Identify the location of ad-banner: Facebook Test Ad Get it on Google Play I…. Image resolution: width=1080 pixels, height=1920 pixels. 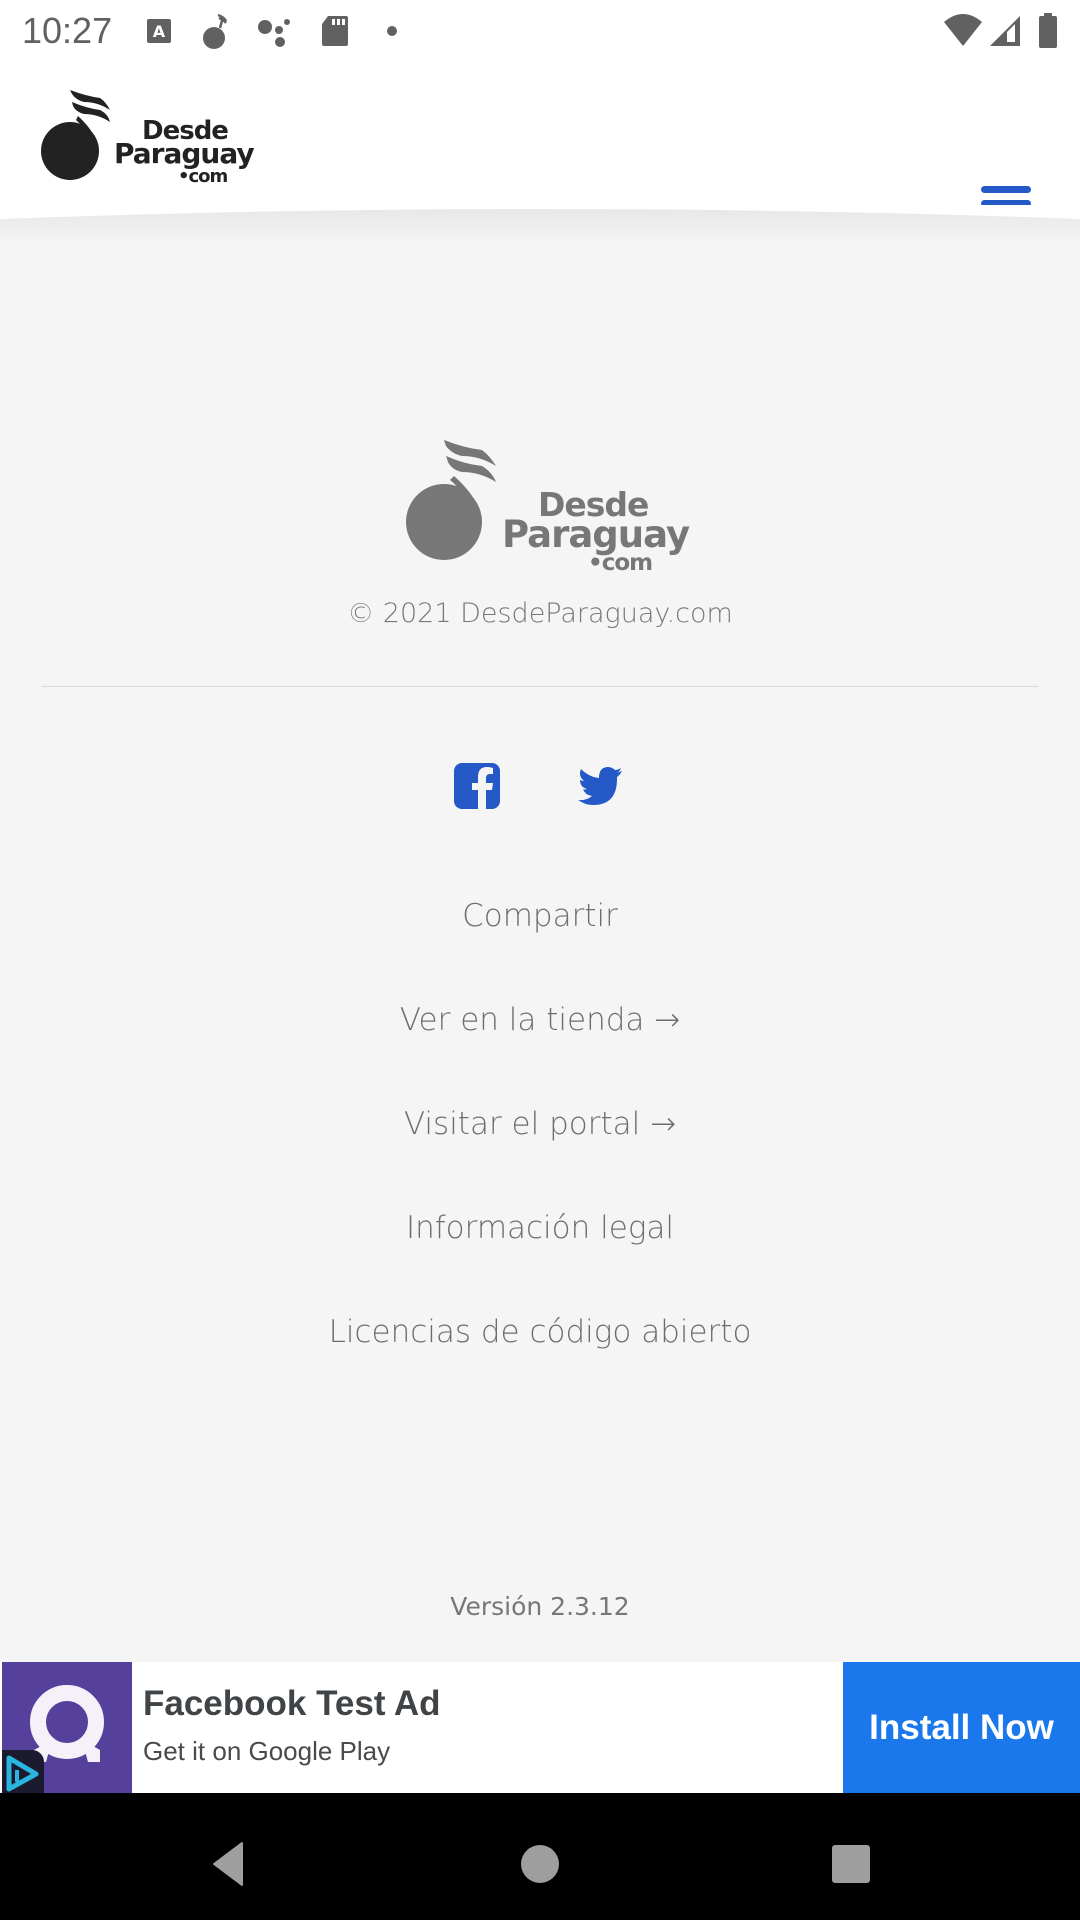
(540, 1727).